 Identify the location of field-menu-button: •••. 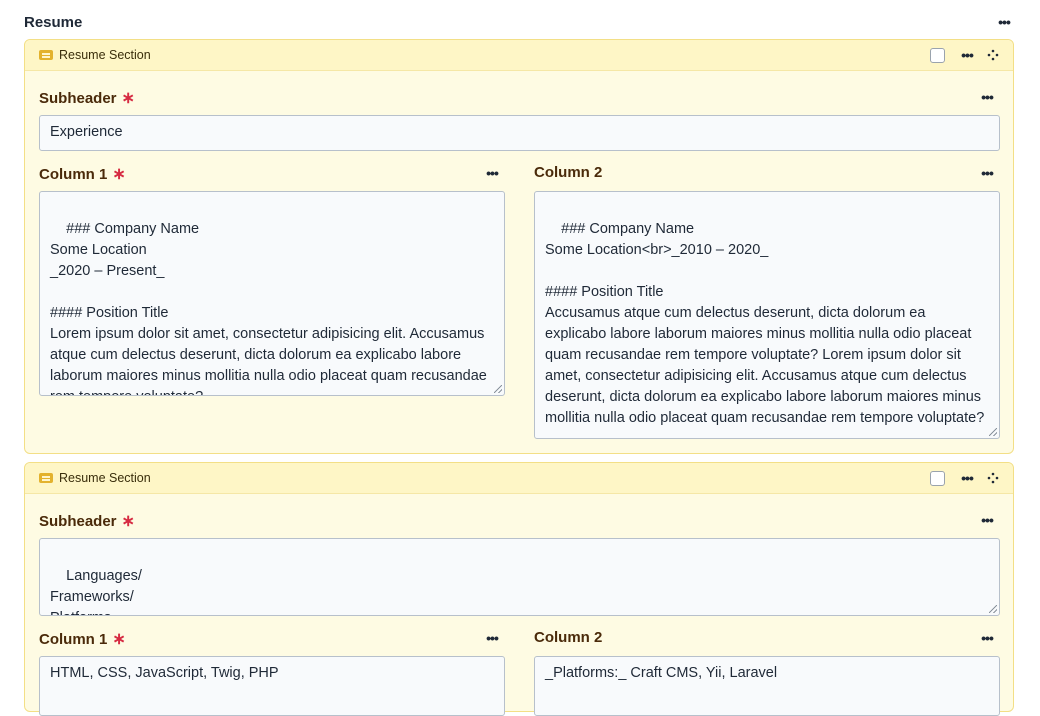
(1004, 22).